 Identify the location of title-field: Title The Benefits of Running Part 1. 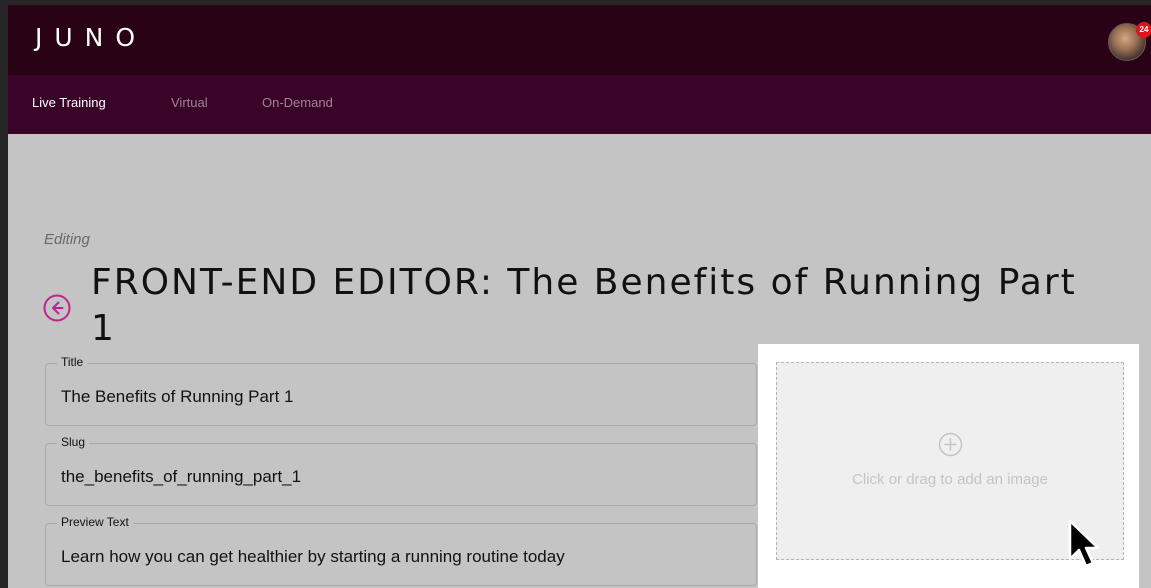
(401, 390).